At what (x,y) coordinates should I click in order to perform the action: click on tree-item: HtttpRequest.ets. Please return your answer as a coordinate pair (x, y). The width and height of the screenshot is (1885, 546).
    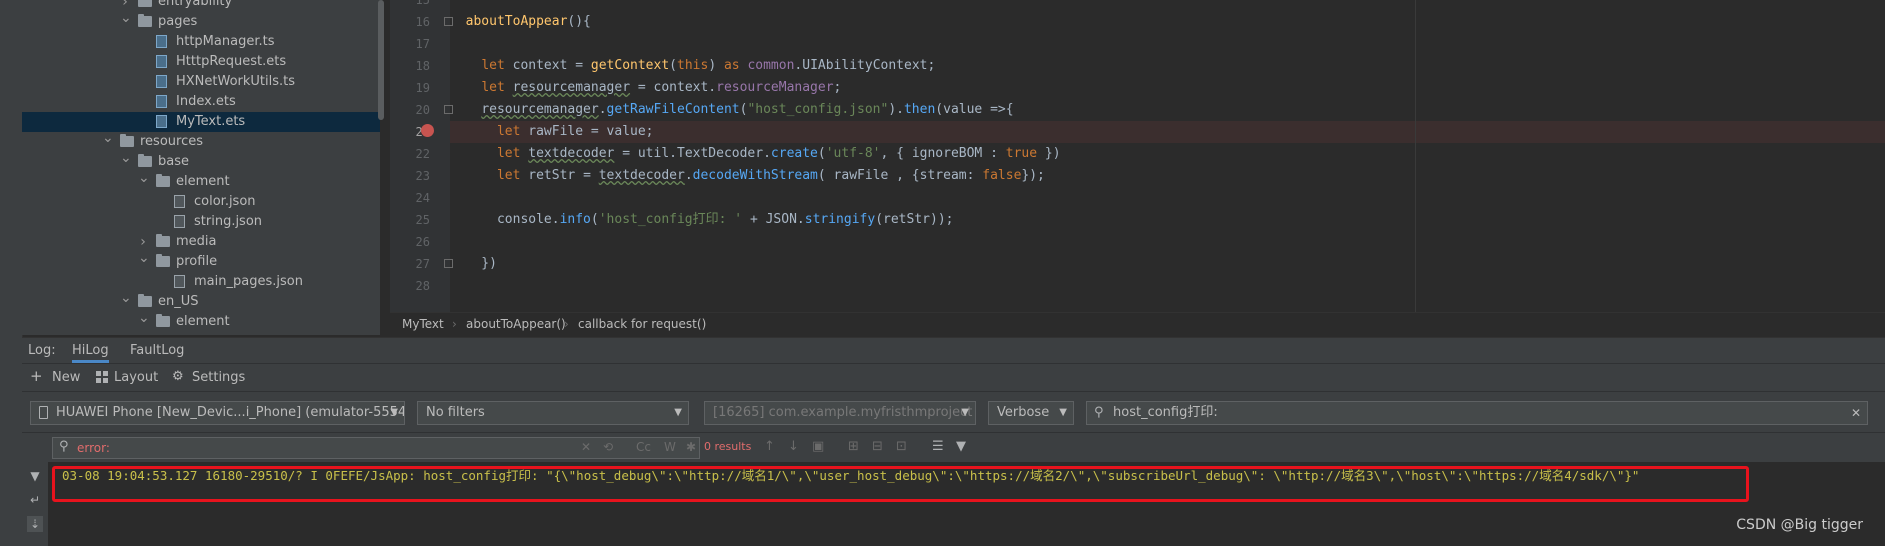
    Looking at the image, I should click on (201, 62).